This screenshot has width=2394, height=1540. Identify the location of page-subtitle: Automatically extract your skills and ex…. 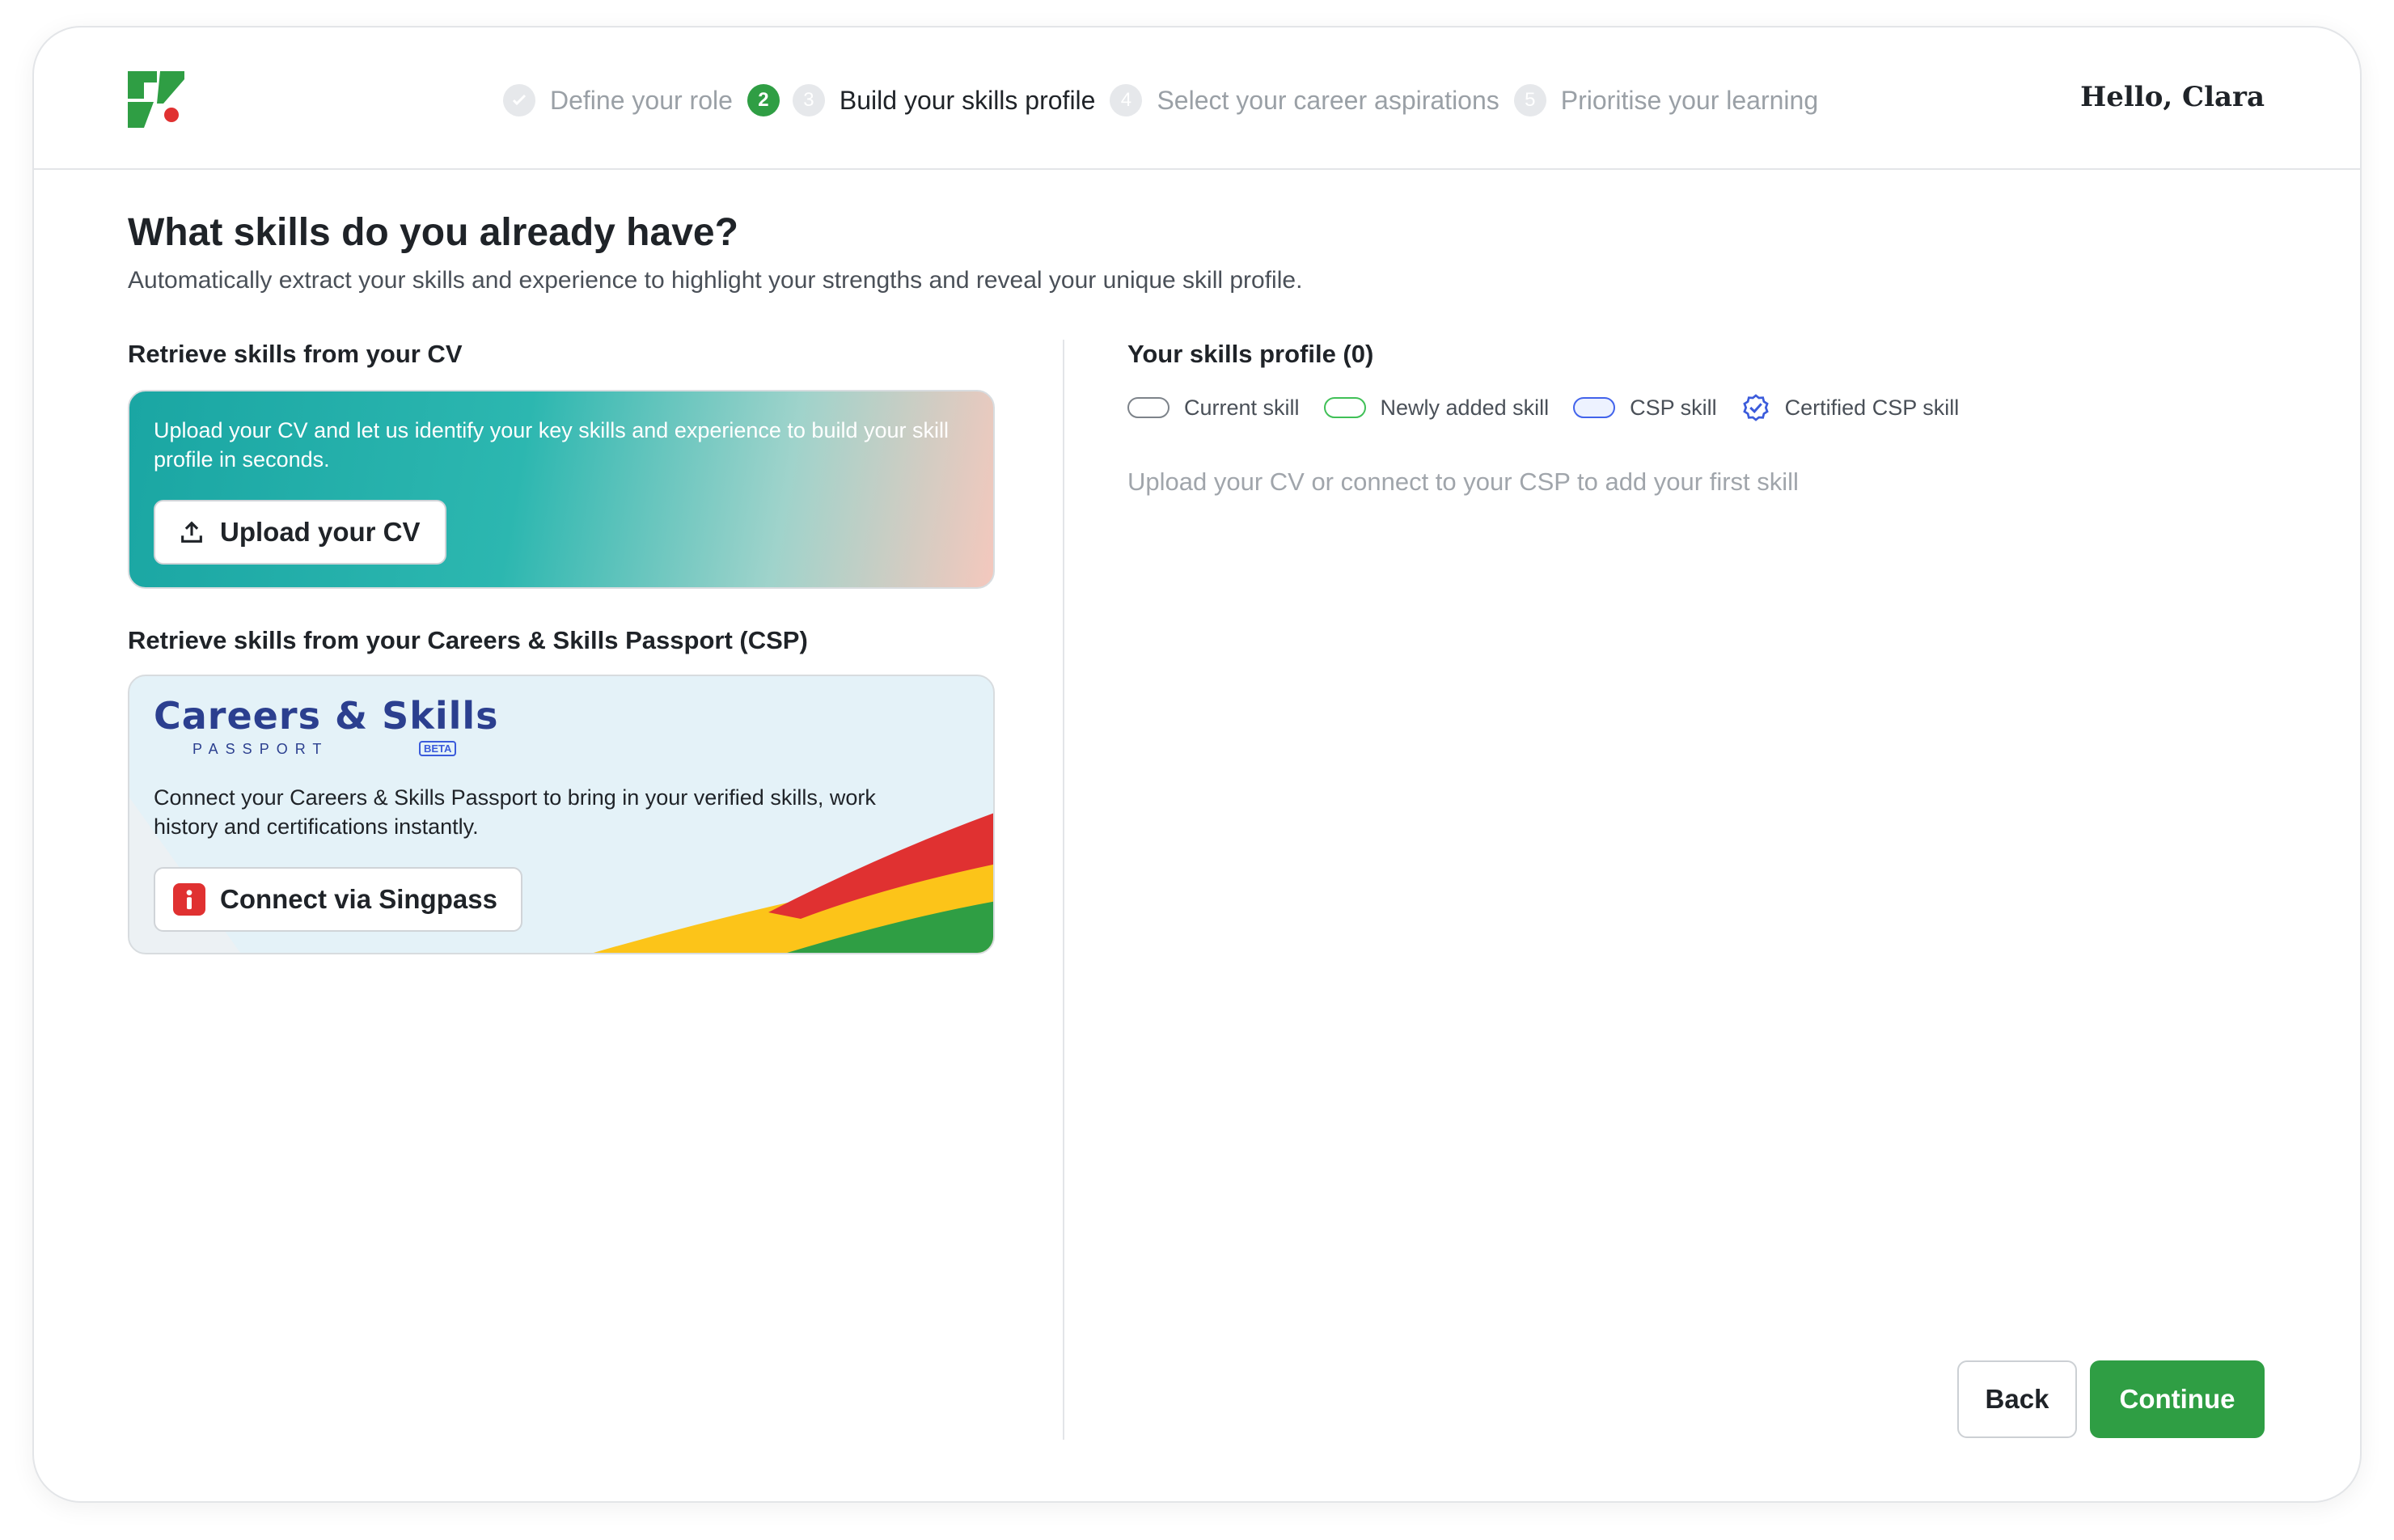
(715, 280).